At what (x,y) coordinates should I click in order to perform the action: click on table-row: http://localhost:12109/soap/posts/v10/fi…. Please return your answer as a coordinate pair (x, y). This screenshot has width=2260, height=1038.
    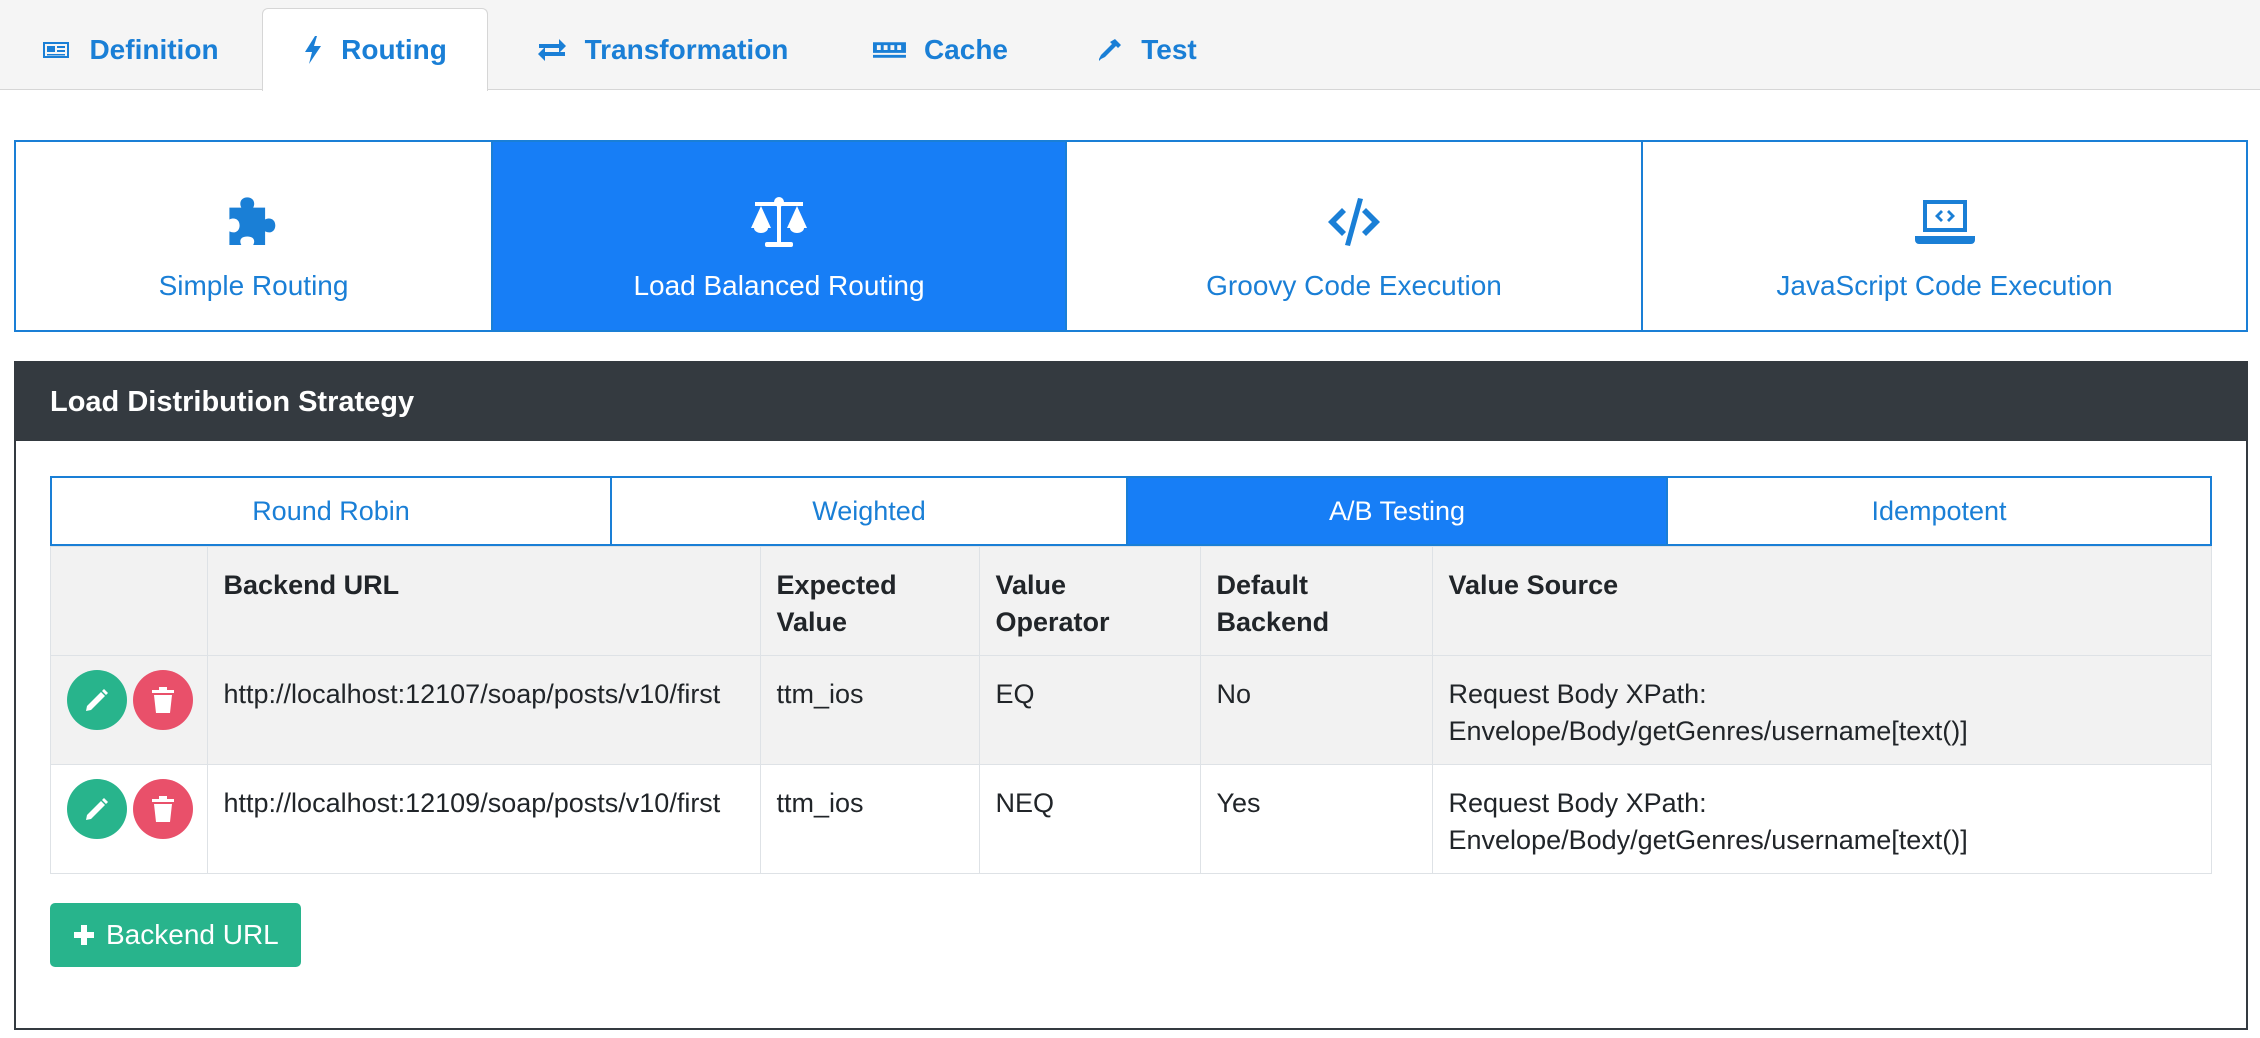
    Looking at the image, I should click on (1131, 819).